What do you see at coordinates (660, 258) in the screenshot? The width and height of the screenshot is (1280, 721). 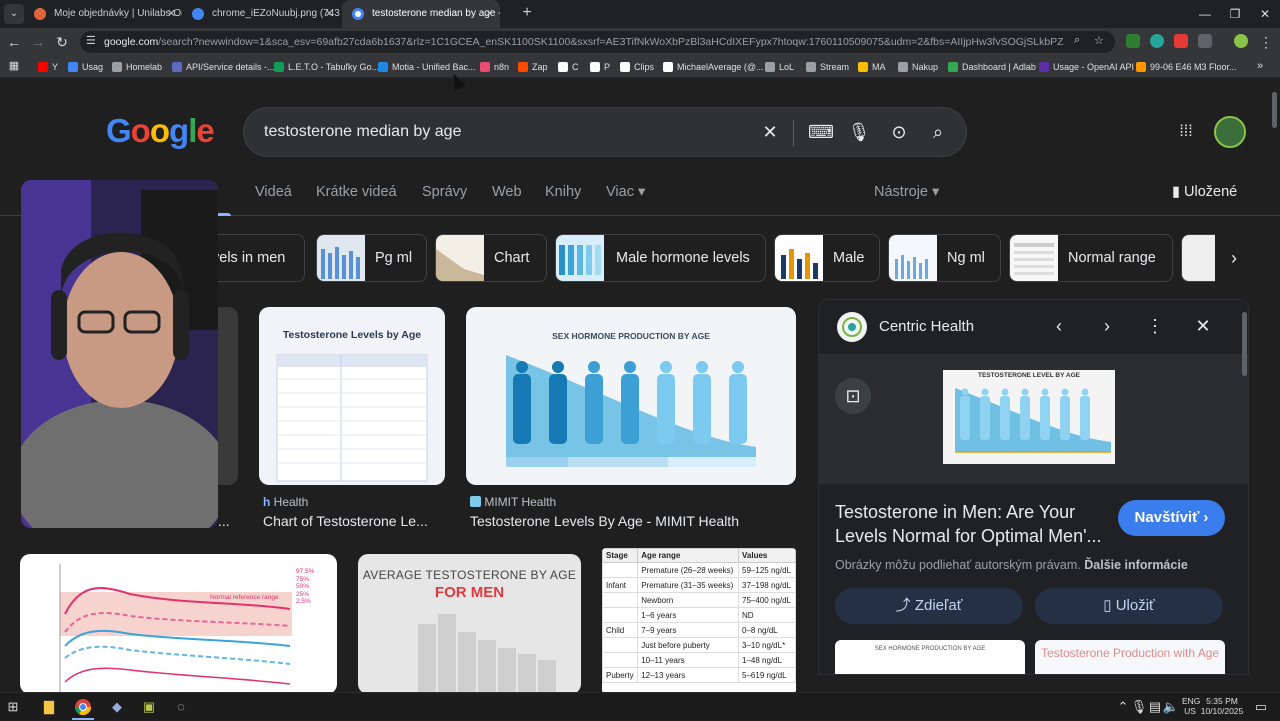 I see `chip-male-hormone-levels: Male hormone levels` at bounding box center [660, 258].